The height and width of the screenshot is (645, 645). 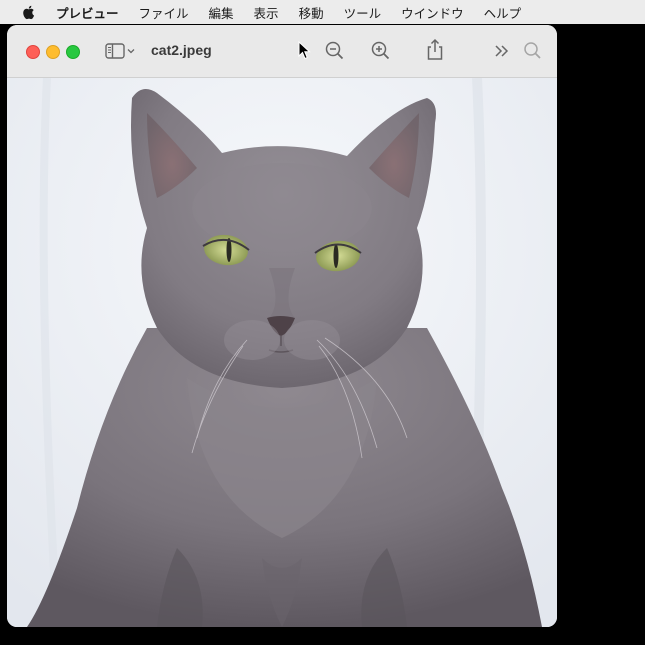 I want to click on document-title: cat2.jpeg, so click(x=181, y=50).